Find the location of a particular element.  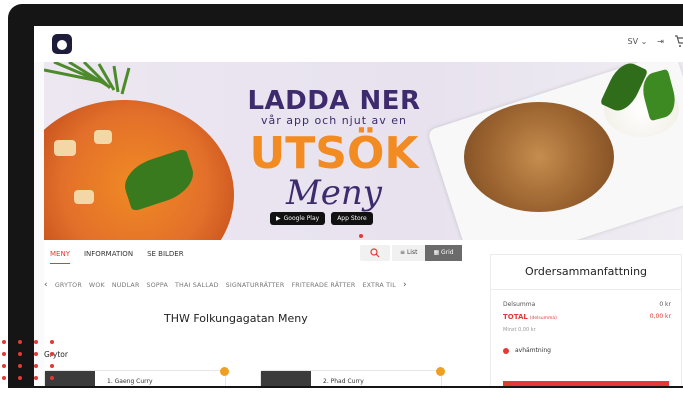

restaurant-logo is located at coordinates (62, 44).